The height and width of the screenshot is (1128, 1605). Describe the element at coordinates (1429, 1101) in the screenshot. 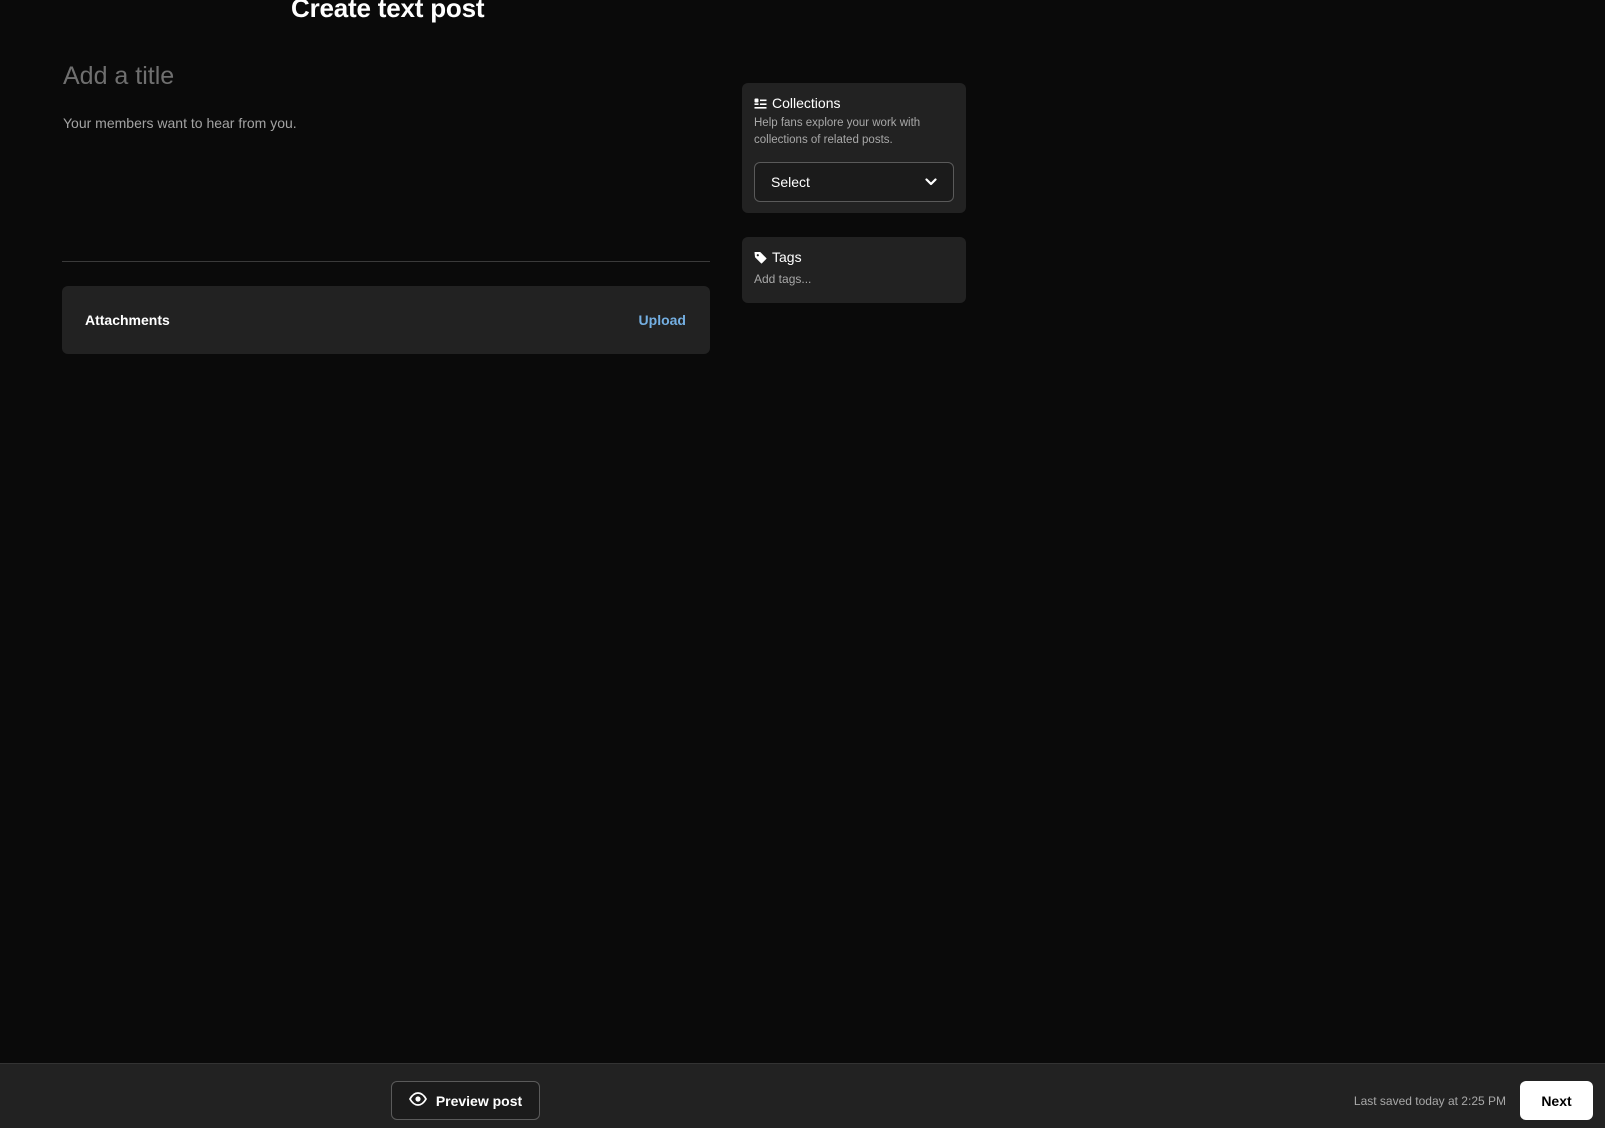

I see `last-saved-status: Last saved today at 2:25 PM` at that location.